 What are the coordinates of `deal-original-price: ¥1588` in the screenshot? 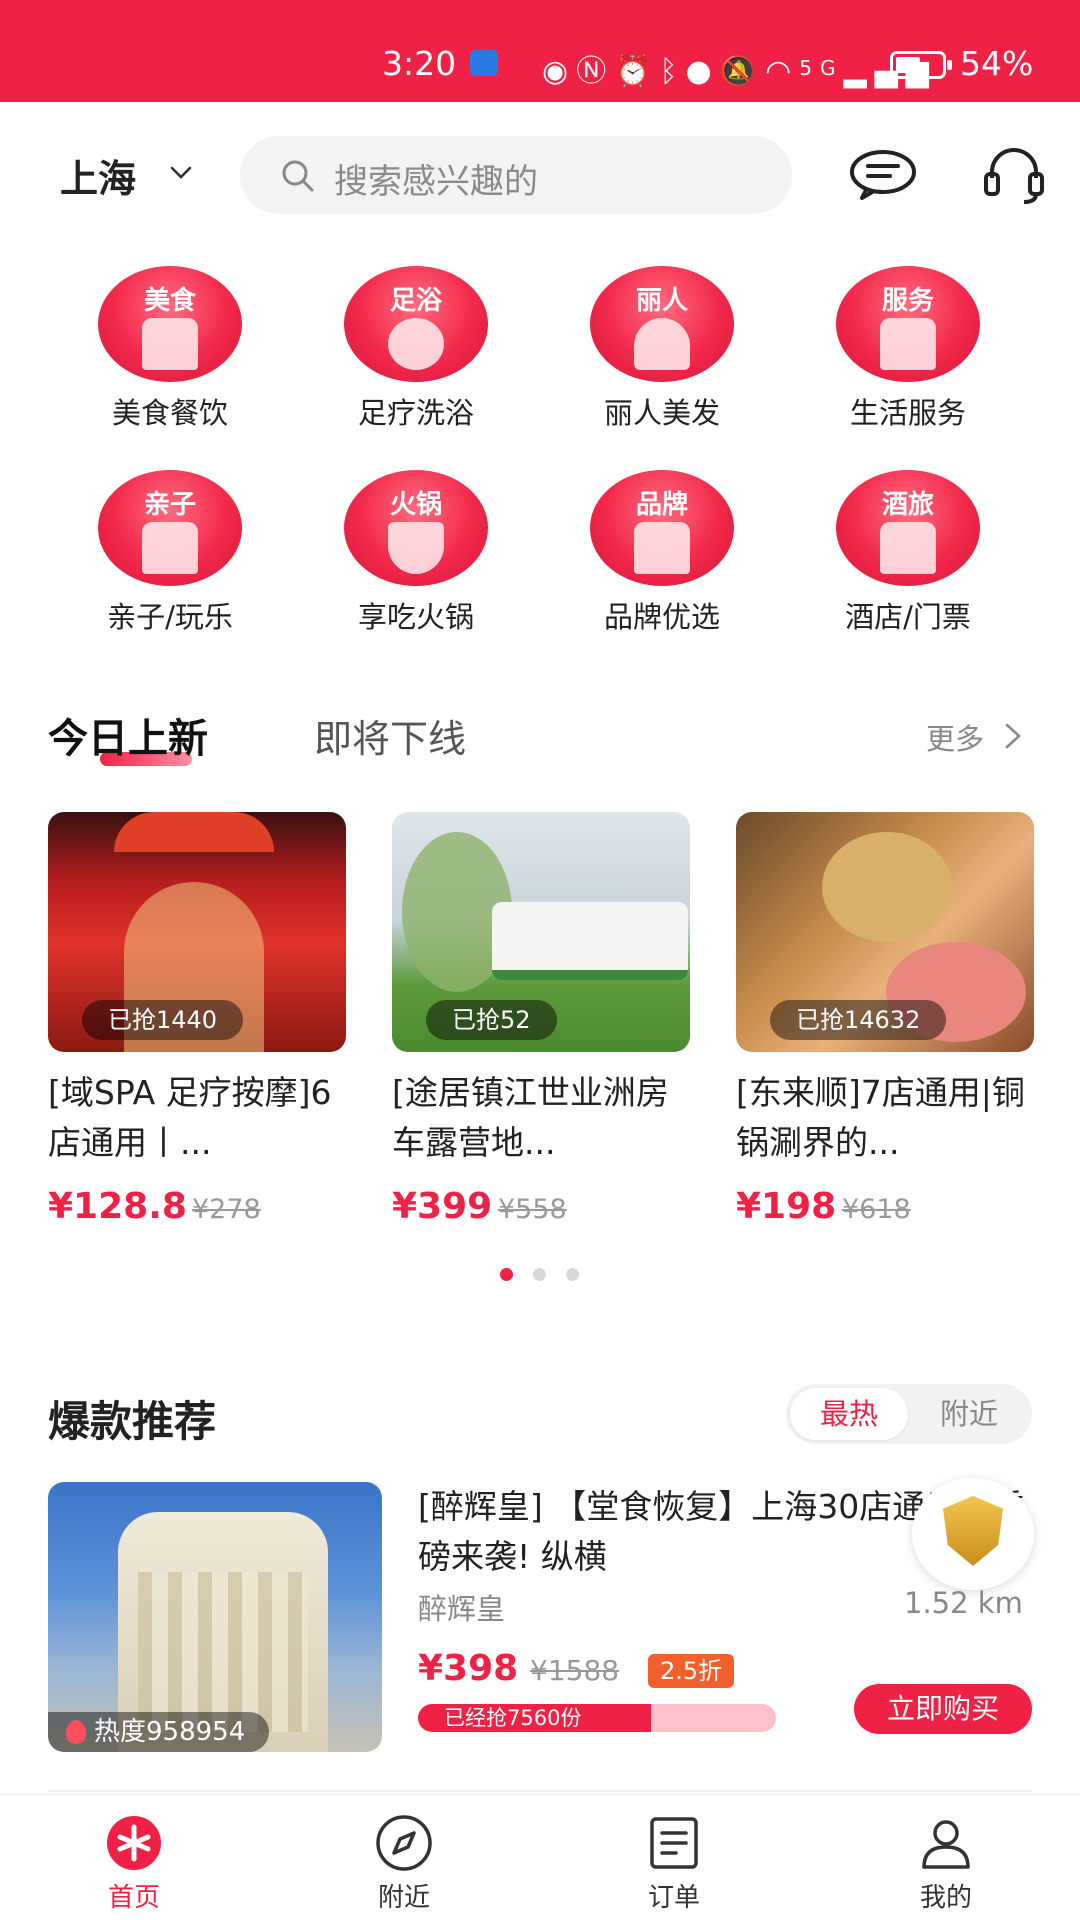 It's located at (575, 1670).